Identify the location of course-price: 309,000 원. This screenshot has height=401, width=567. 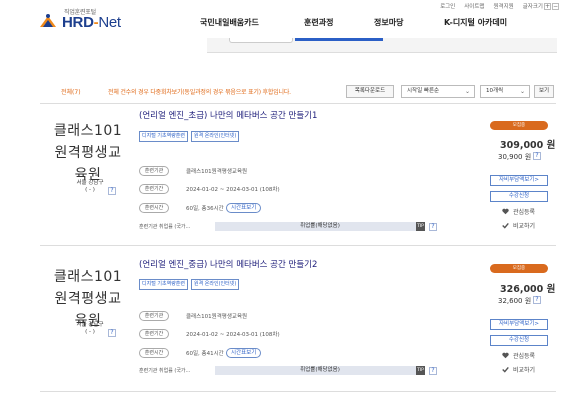
(528, 145).